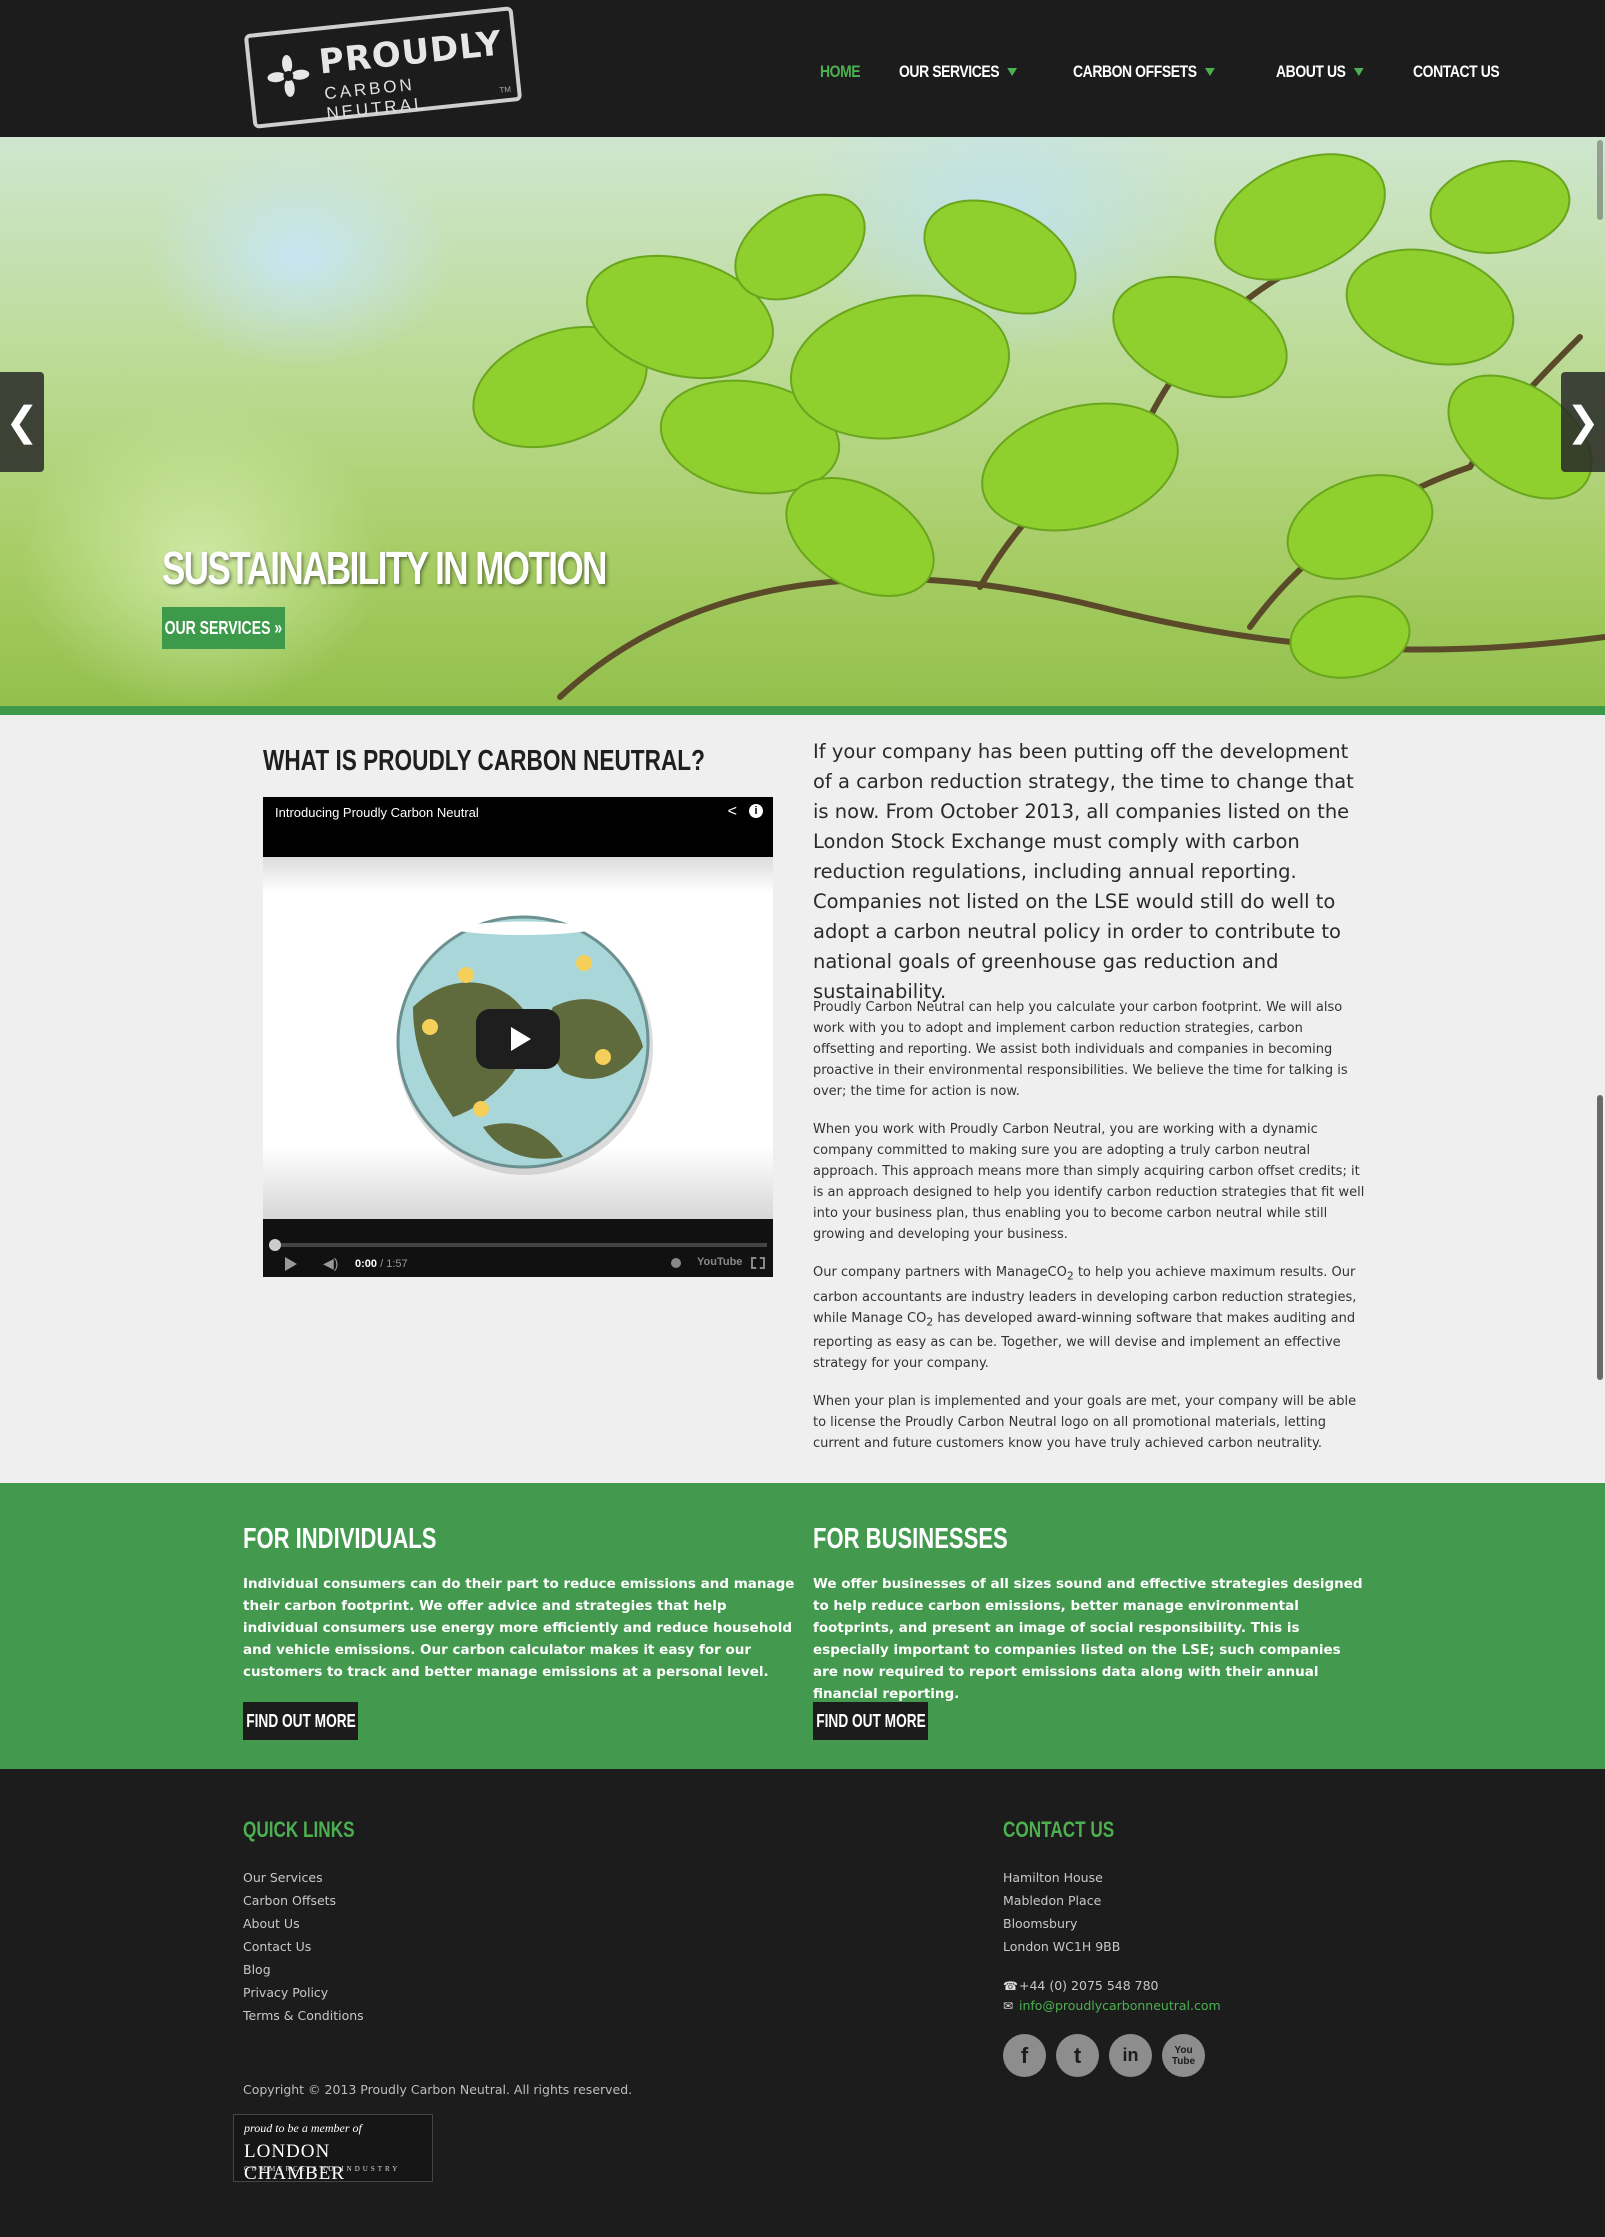 This screenshot has height=2237, width=1605. Describe the element at coordinates (330, 1263) in the screenshot. I see `volume-icon: ◀)` at that location.